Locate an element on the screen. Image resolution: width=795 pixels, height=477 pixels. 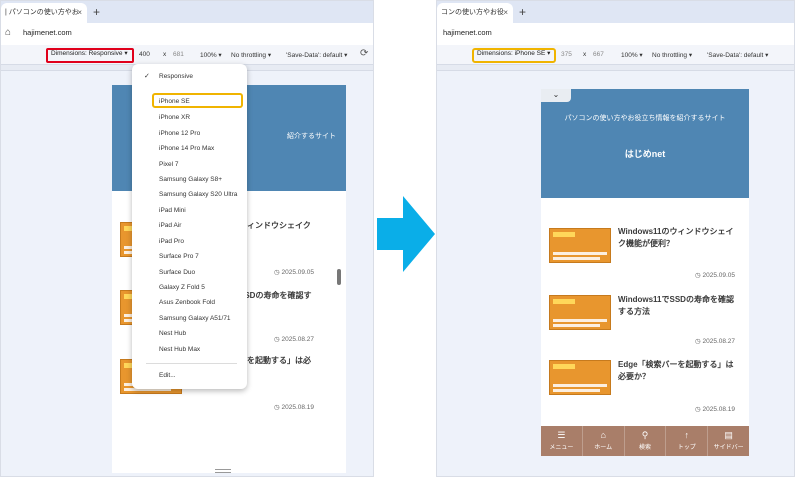
height-input: 681 is located at coordinates (178, 54).